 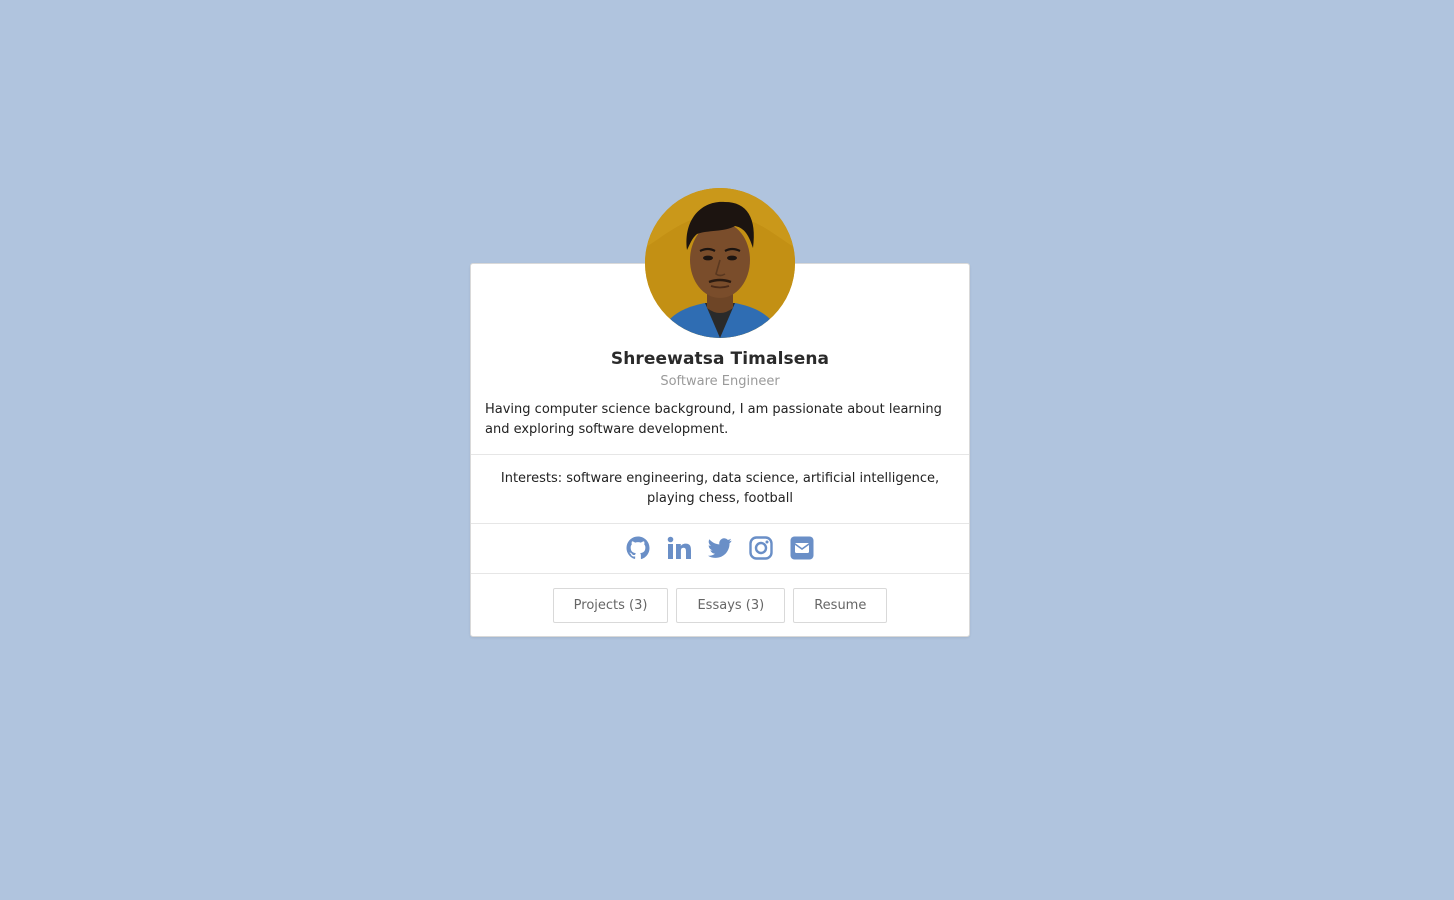 I want to click on github-icon, so click(x=638, y=548).